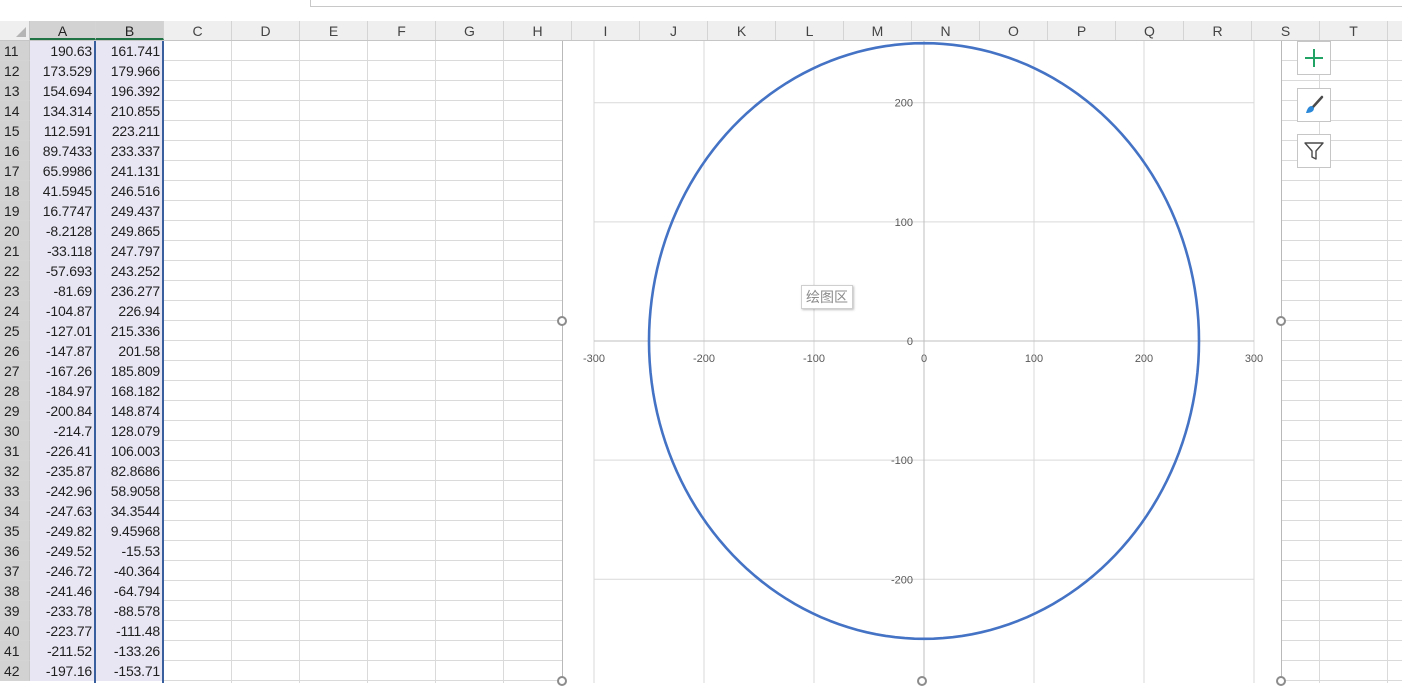 This screenshot has height=686, width=1402. Describe the element at coordinates (15, 91) in the screenshot. I see `row-header: 13` at that location.